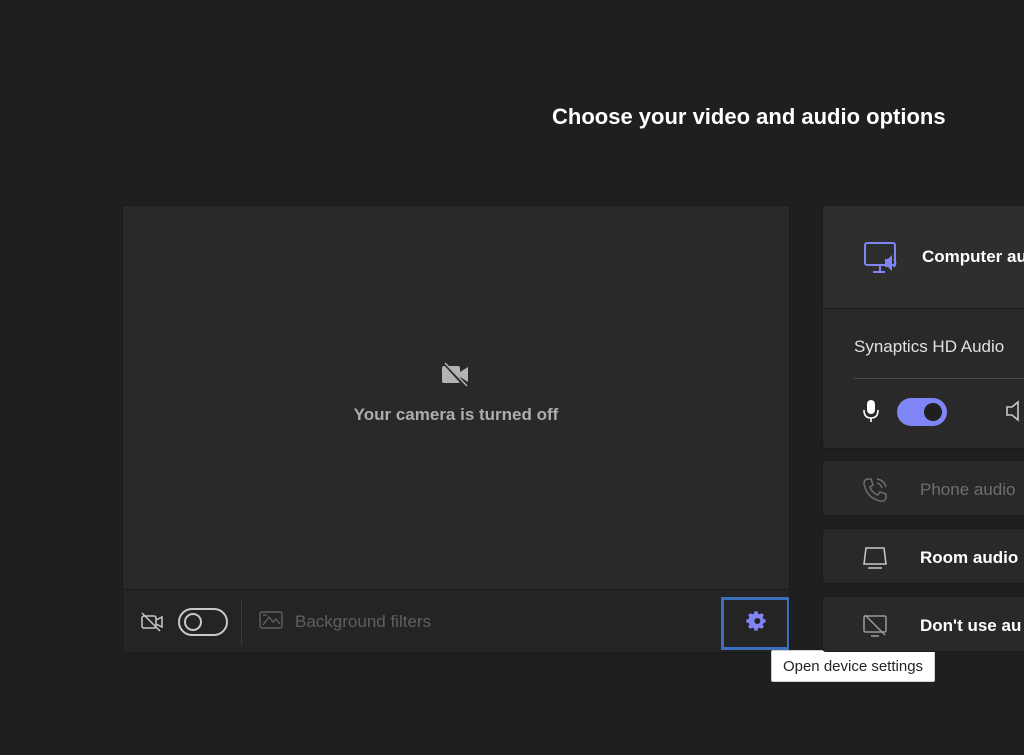 This screenshot has width=1024, height=755. I want to click on background-filters-button: Background filters, so click(345, 622).